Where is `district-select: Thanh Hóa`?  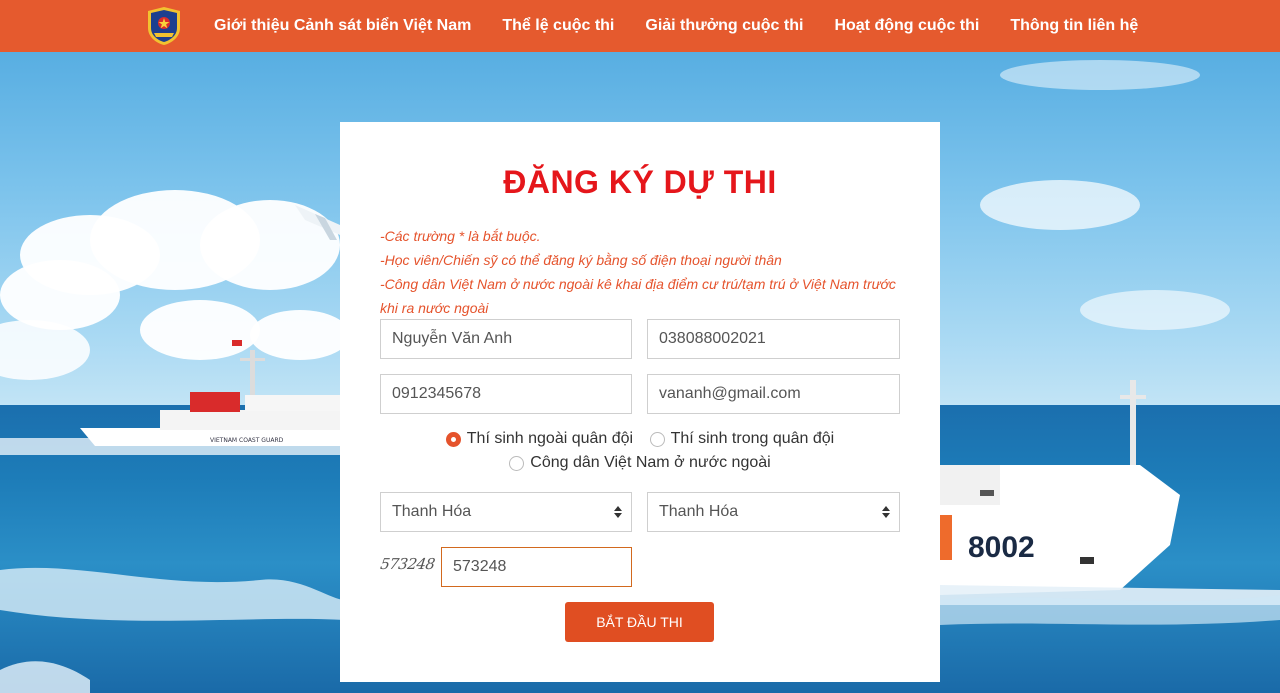
district-select: Thanh Hóa is located at coordinates (773, 512).